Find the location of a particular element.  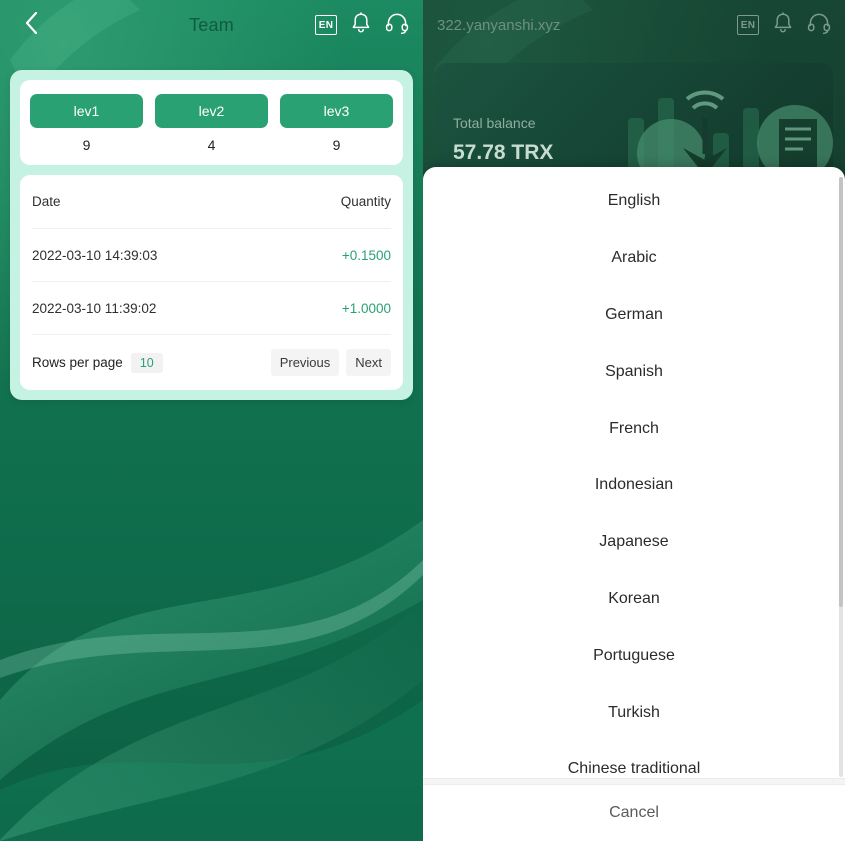

table-header-row: Date Quantity is located at coordinates (211, 201).